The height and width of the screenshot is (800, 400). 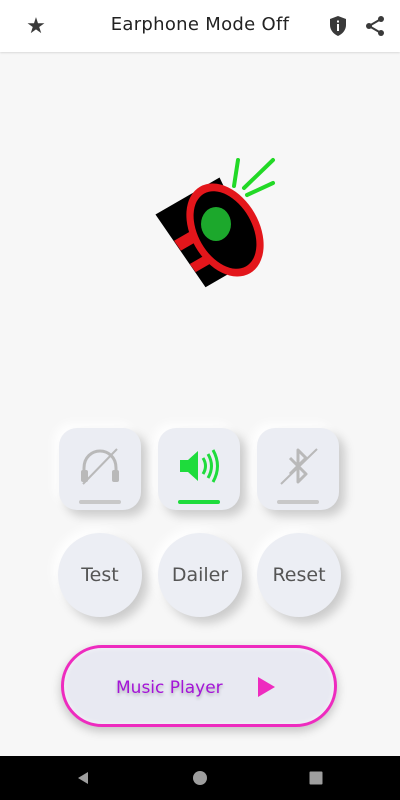 I want to click on music-player-label: Music Player, so click(x=169, y=688).